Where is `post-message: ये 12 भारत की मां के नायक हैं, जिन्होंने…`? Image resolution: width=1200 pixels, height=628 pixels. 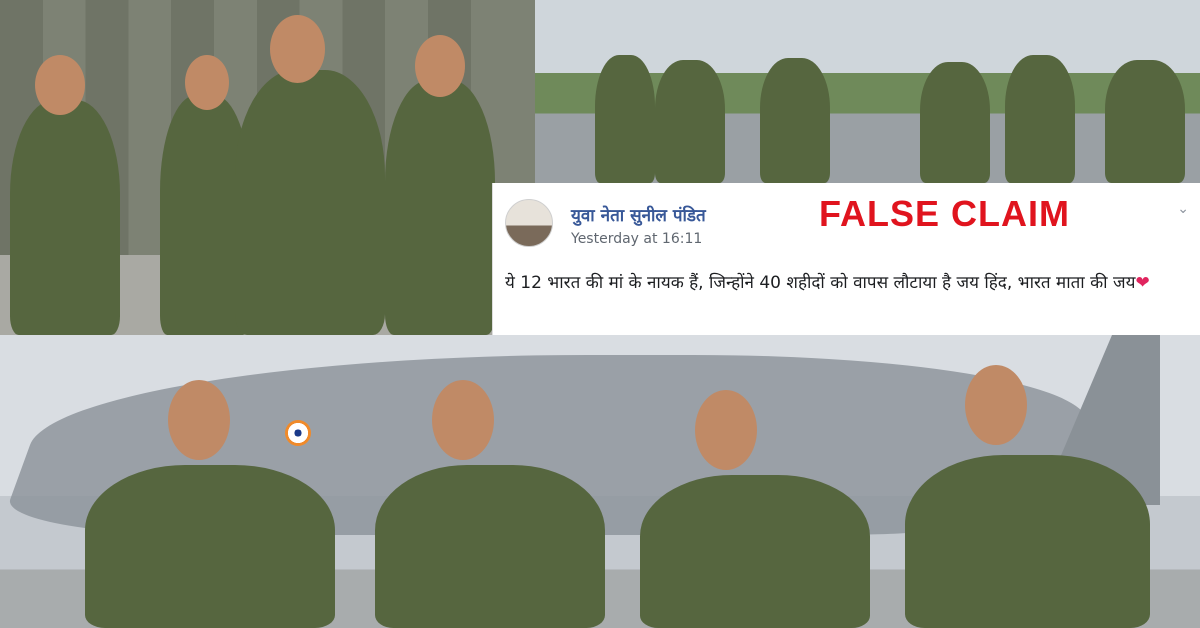
post-message: ये 12 भारत की मां के नायक हैं, जिन्होंने… is located at coordinates (850, 283).